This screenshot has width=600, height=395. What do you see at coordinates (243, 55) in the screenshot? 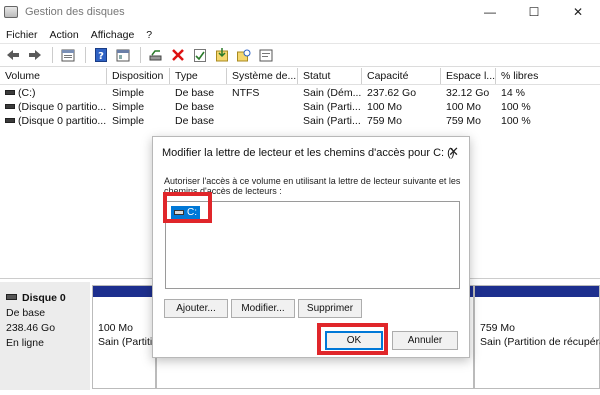
I see `refresh-icon` at bounding box center [243, 55].